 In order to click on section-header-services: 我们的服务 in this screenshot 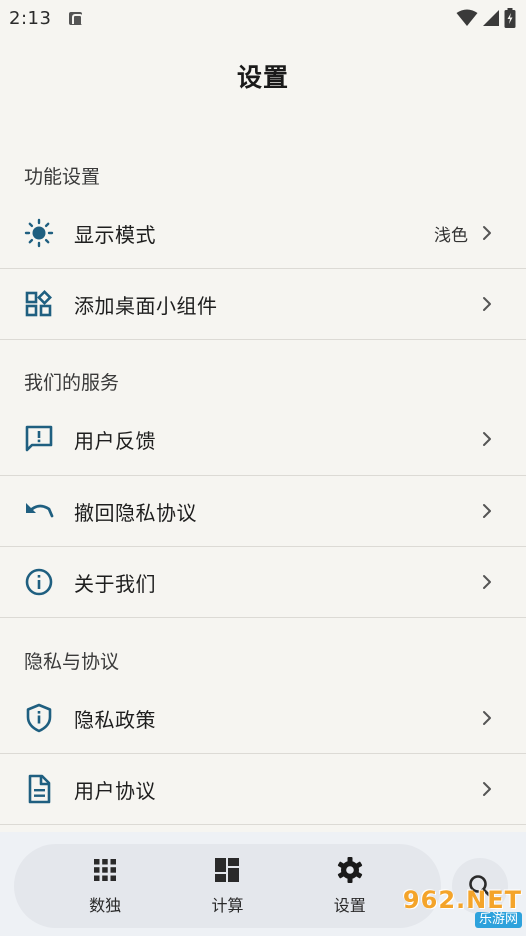, I will do `click(72, 383)`.